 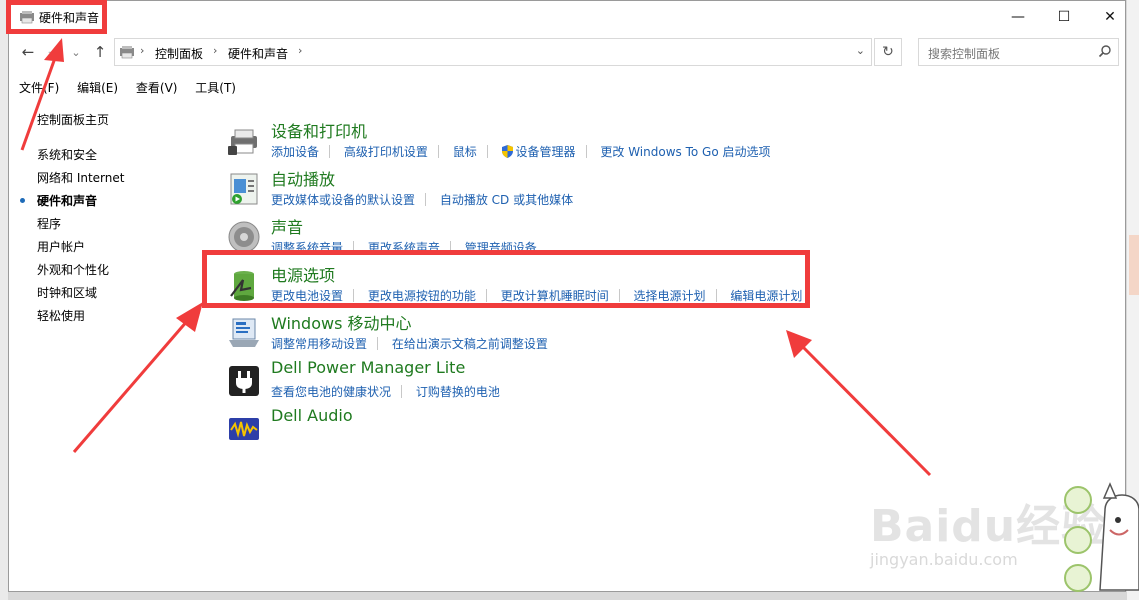 What do you see at coordinates (97, 87) in the screenshot?
I see `menu-edit: 编辑(E)` at bounding box center [97, 87].